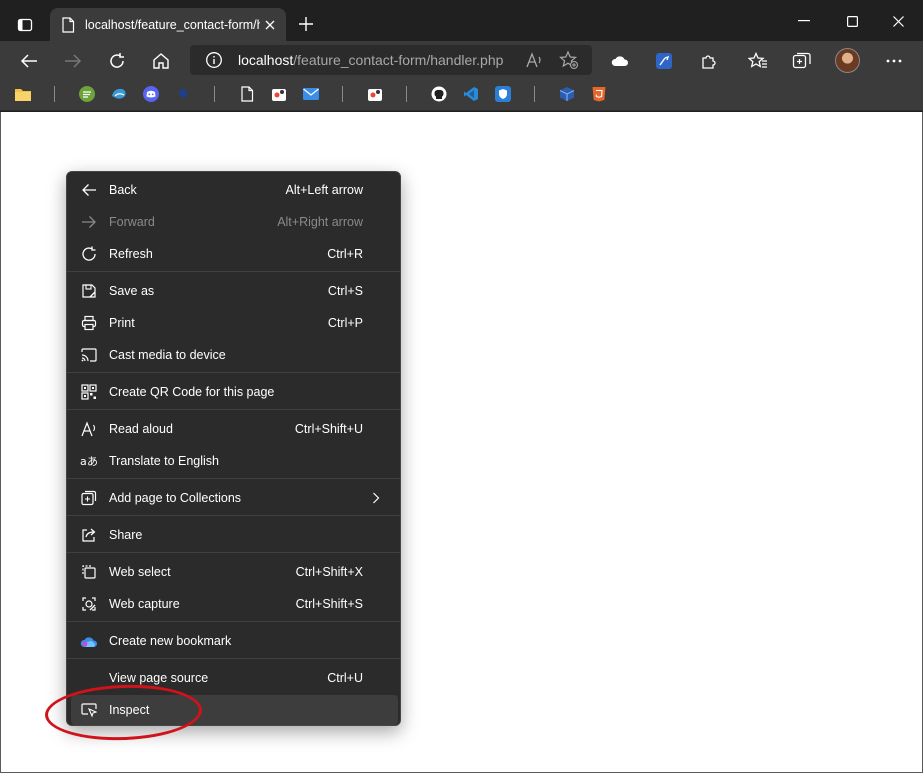  I want to click on menu-item-print: Print Ctrl+P, so click(234, 323).